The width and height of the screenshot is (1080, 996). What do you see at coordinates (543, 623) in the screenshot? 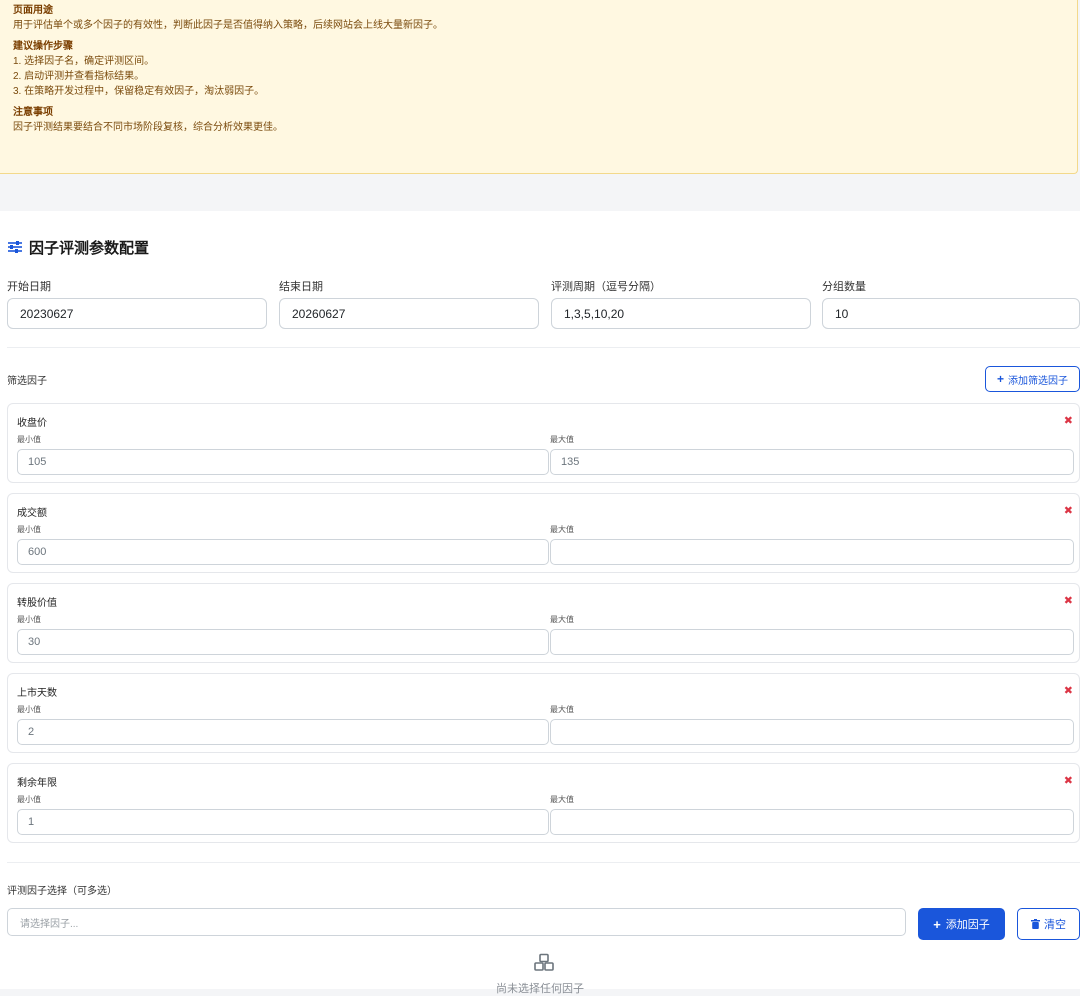
I see `filter-card: 转股价值 最小值 最大值 30 ✖` at bounding box center [543, 623].